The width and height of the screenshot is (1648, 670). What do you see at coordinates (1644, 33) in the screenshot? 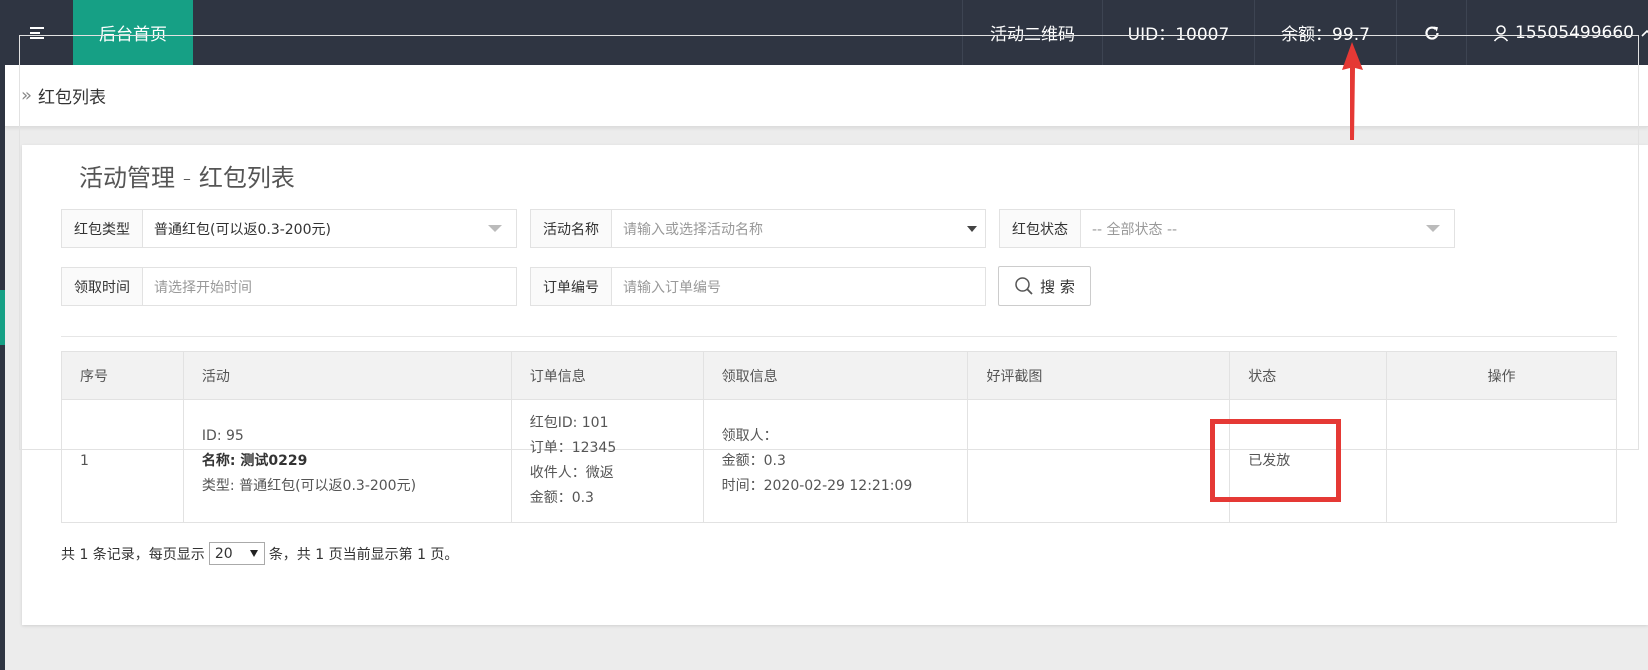
I see `chevron-up-icon` at bounding box center [1644, 33].